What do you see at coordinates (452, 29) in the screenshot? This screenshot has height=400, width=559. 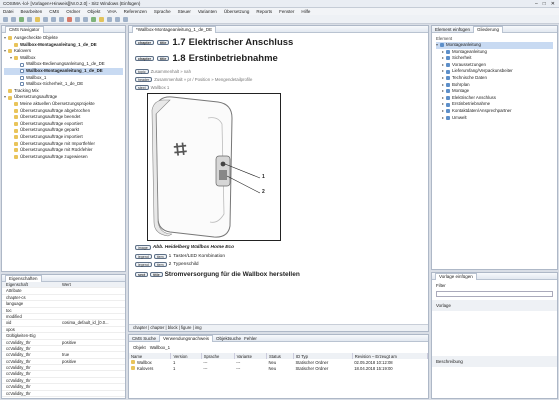 I see `tab-element-einfuegen: Element einfügen` at bounding box center [452, 29].